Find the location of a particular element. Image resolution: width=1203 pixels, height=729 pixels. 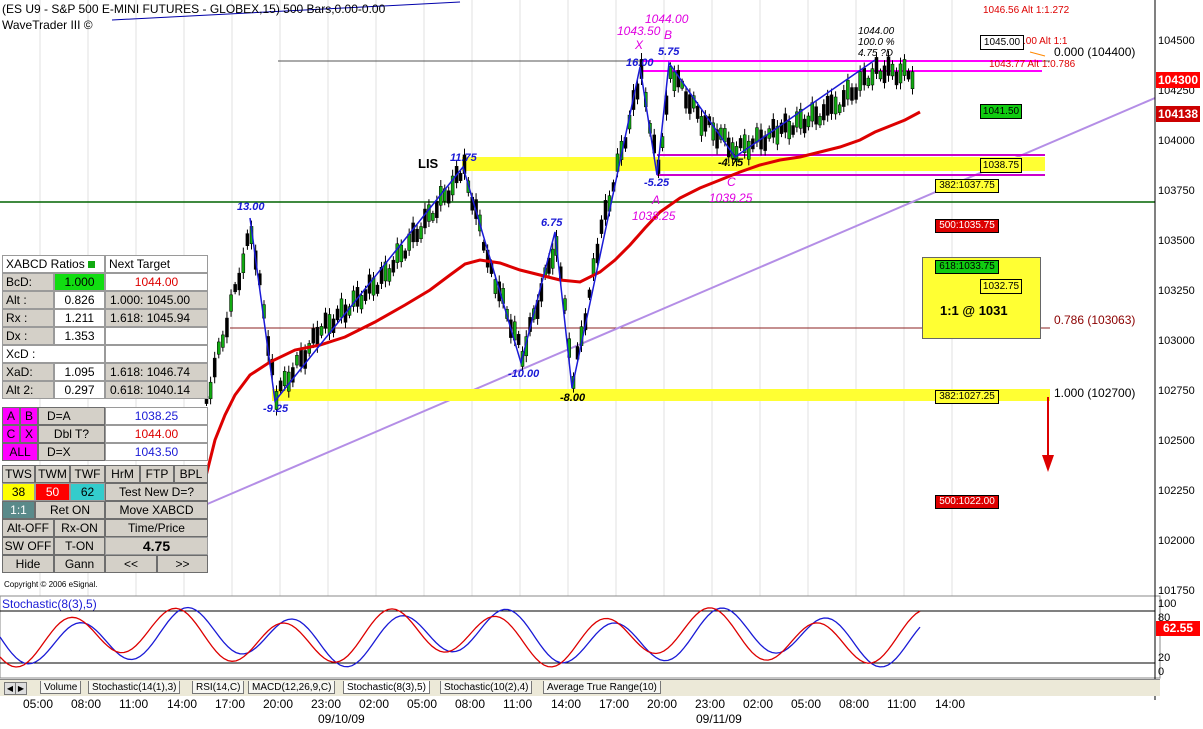

ftp-button: FTP is located at coordinates (157, 474).